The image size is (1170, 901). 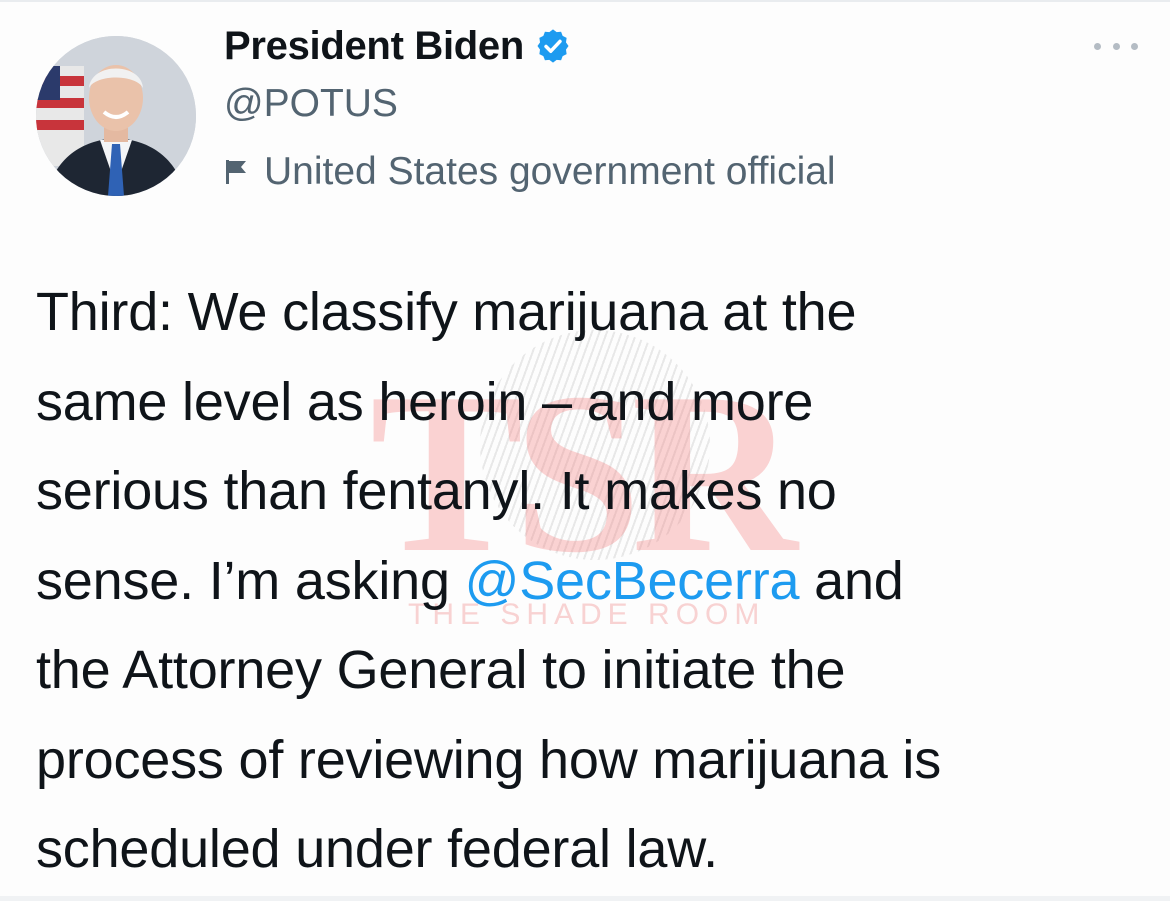 I want to click on author-name-row: President Biden, so click(x=398, y=46).